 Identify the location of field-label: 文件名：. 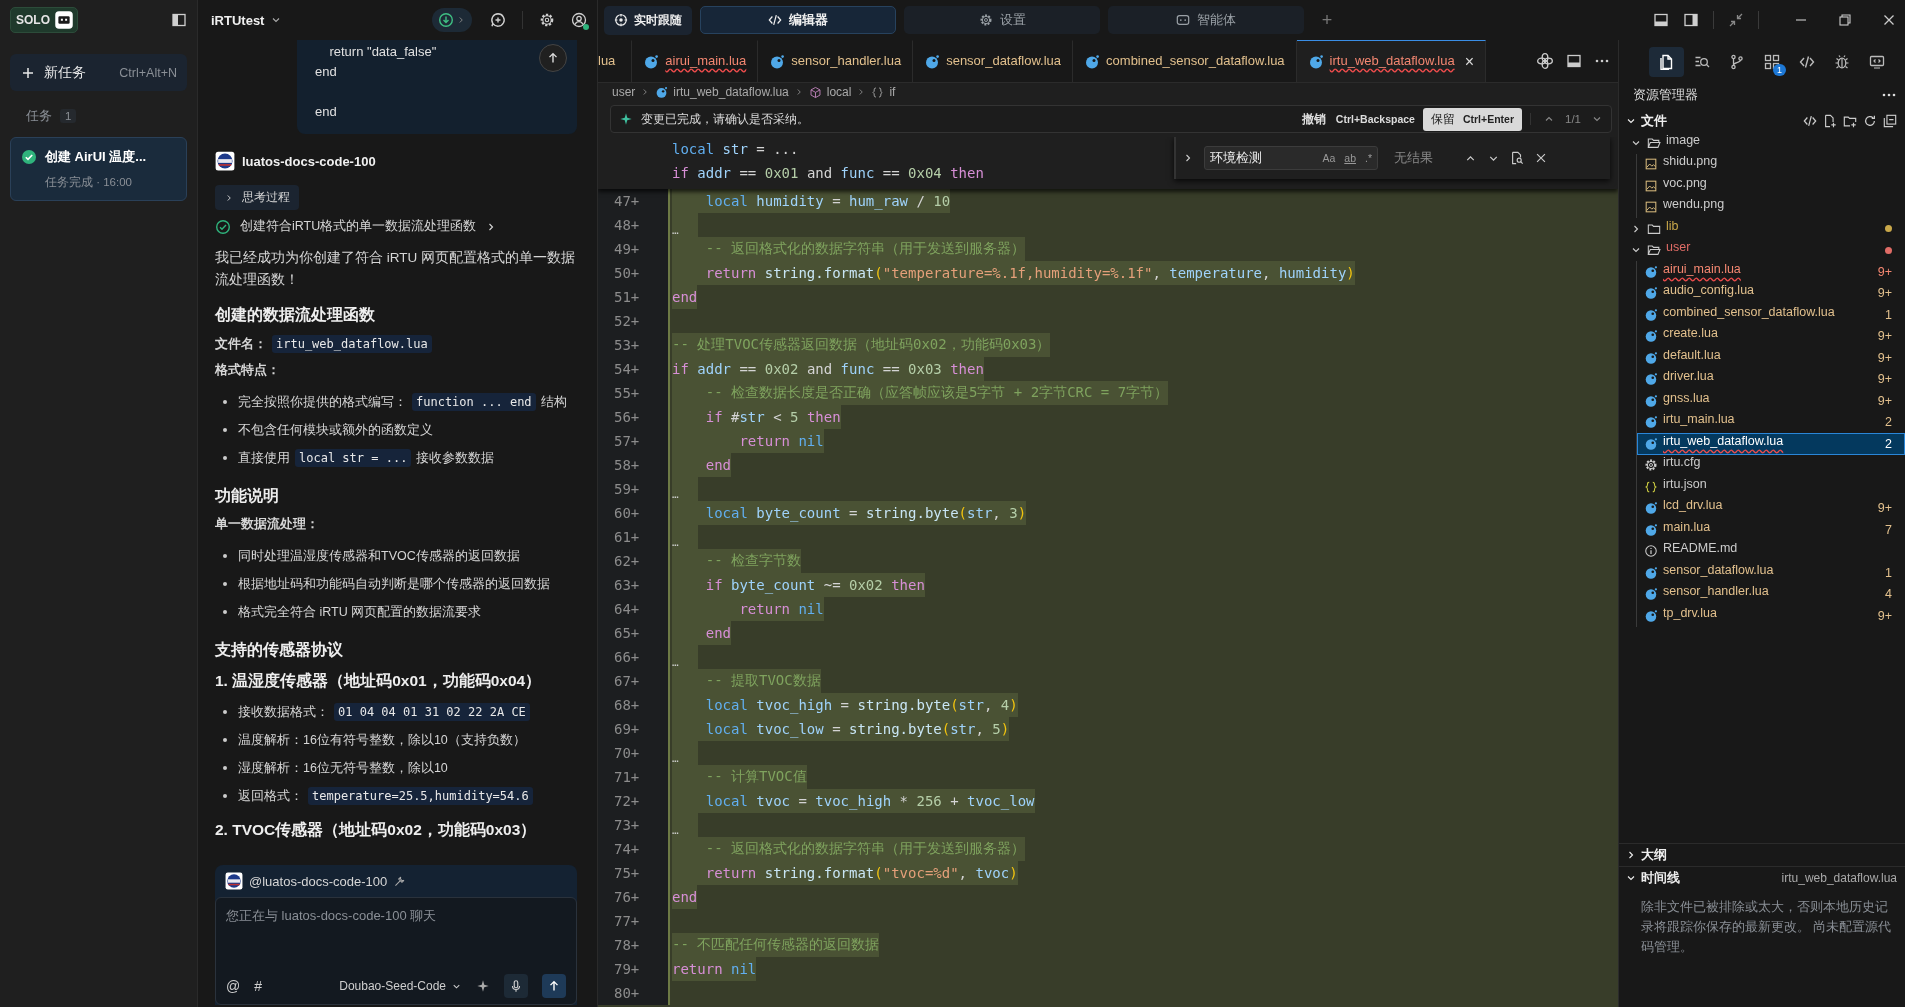
(241, 344).